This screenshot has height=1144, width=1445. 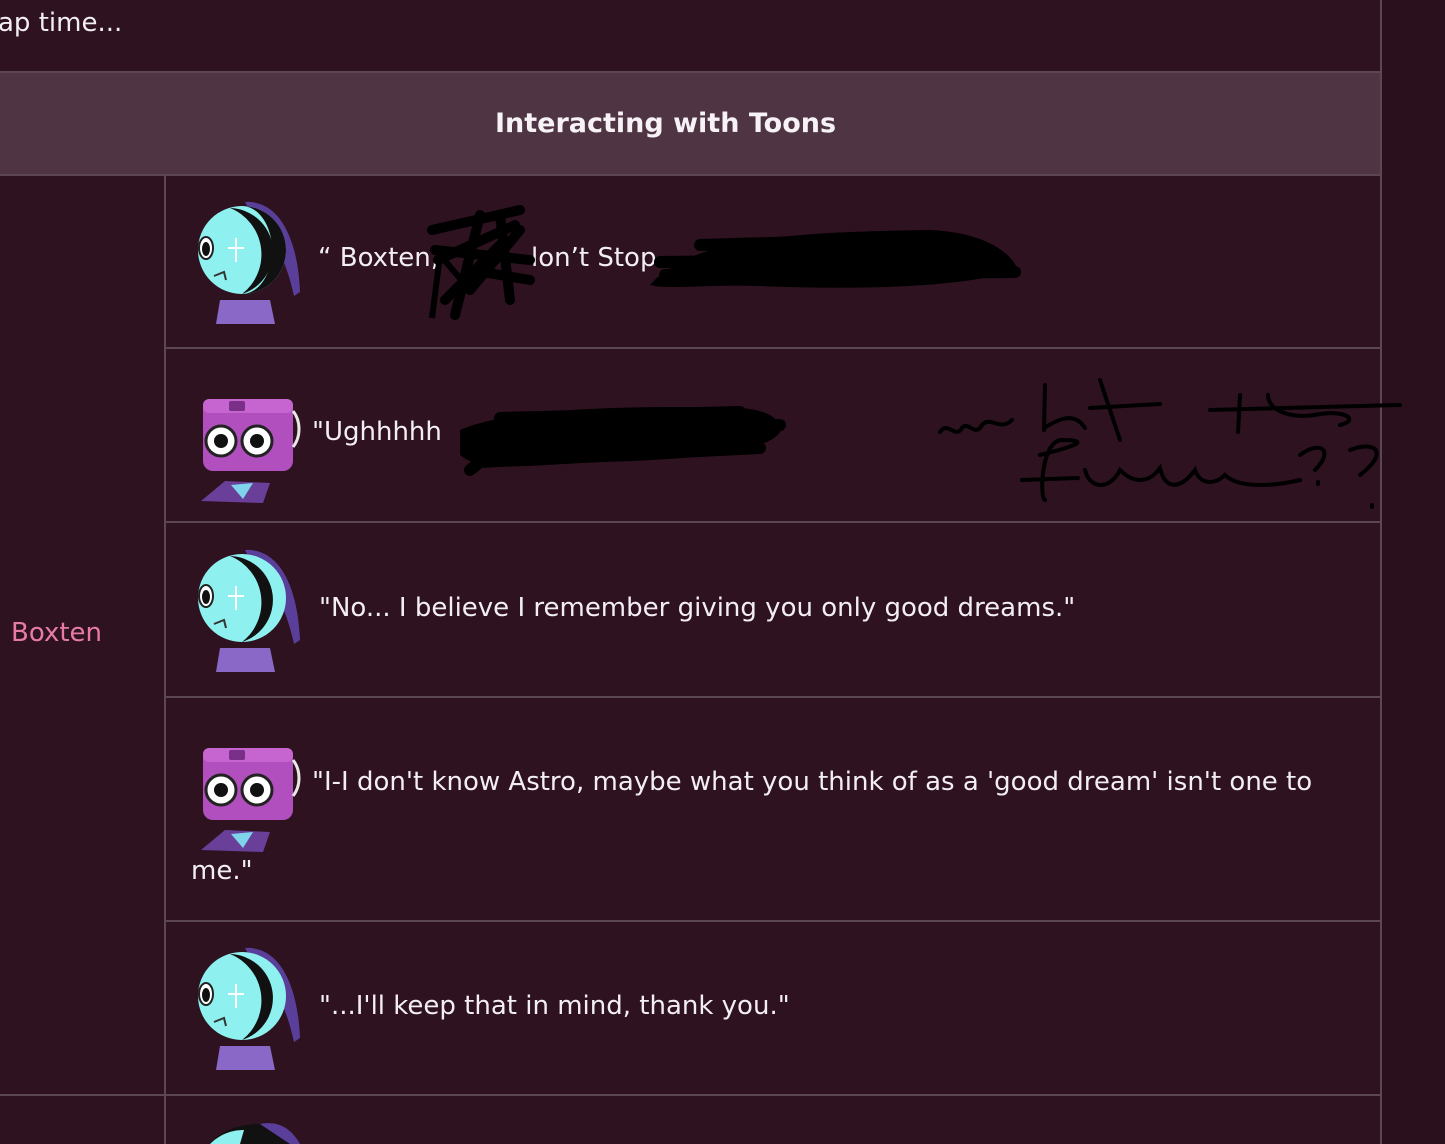 I want to click on table-right-border, so click(x=1381, y=572).